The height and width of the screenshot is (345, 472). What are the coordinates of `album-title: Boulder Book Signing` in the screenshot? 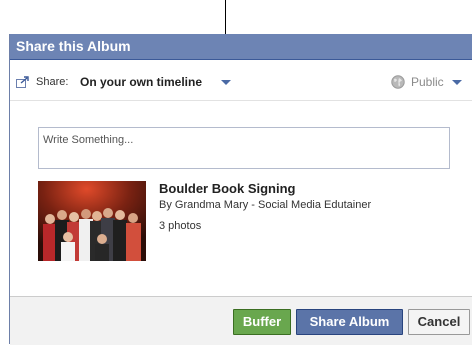 It's located at (227, 188).